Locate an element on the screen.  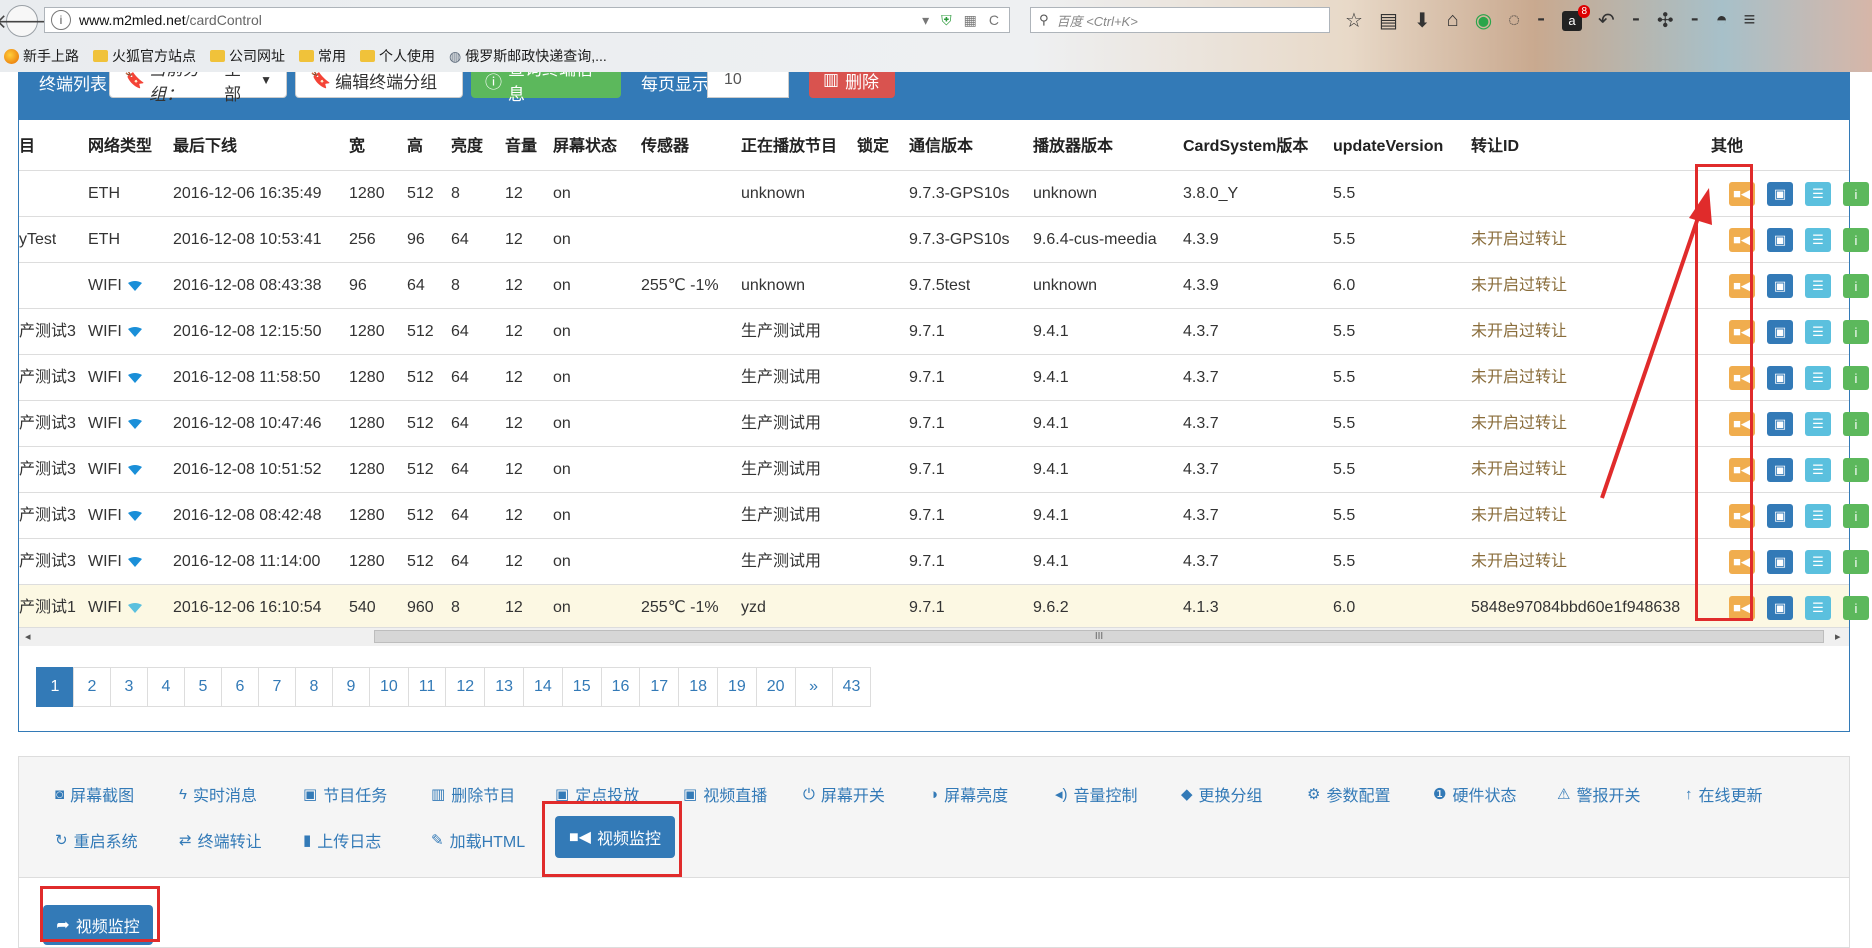
page-button: 8 is located at coordinates (314, 687).